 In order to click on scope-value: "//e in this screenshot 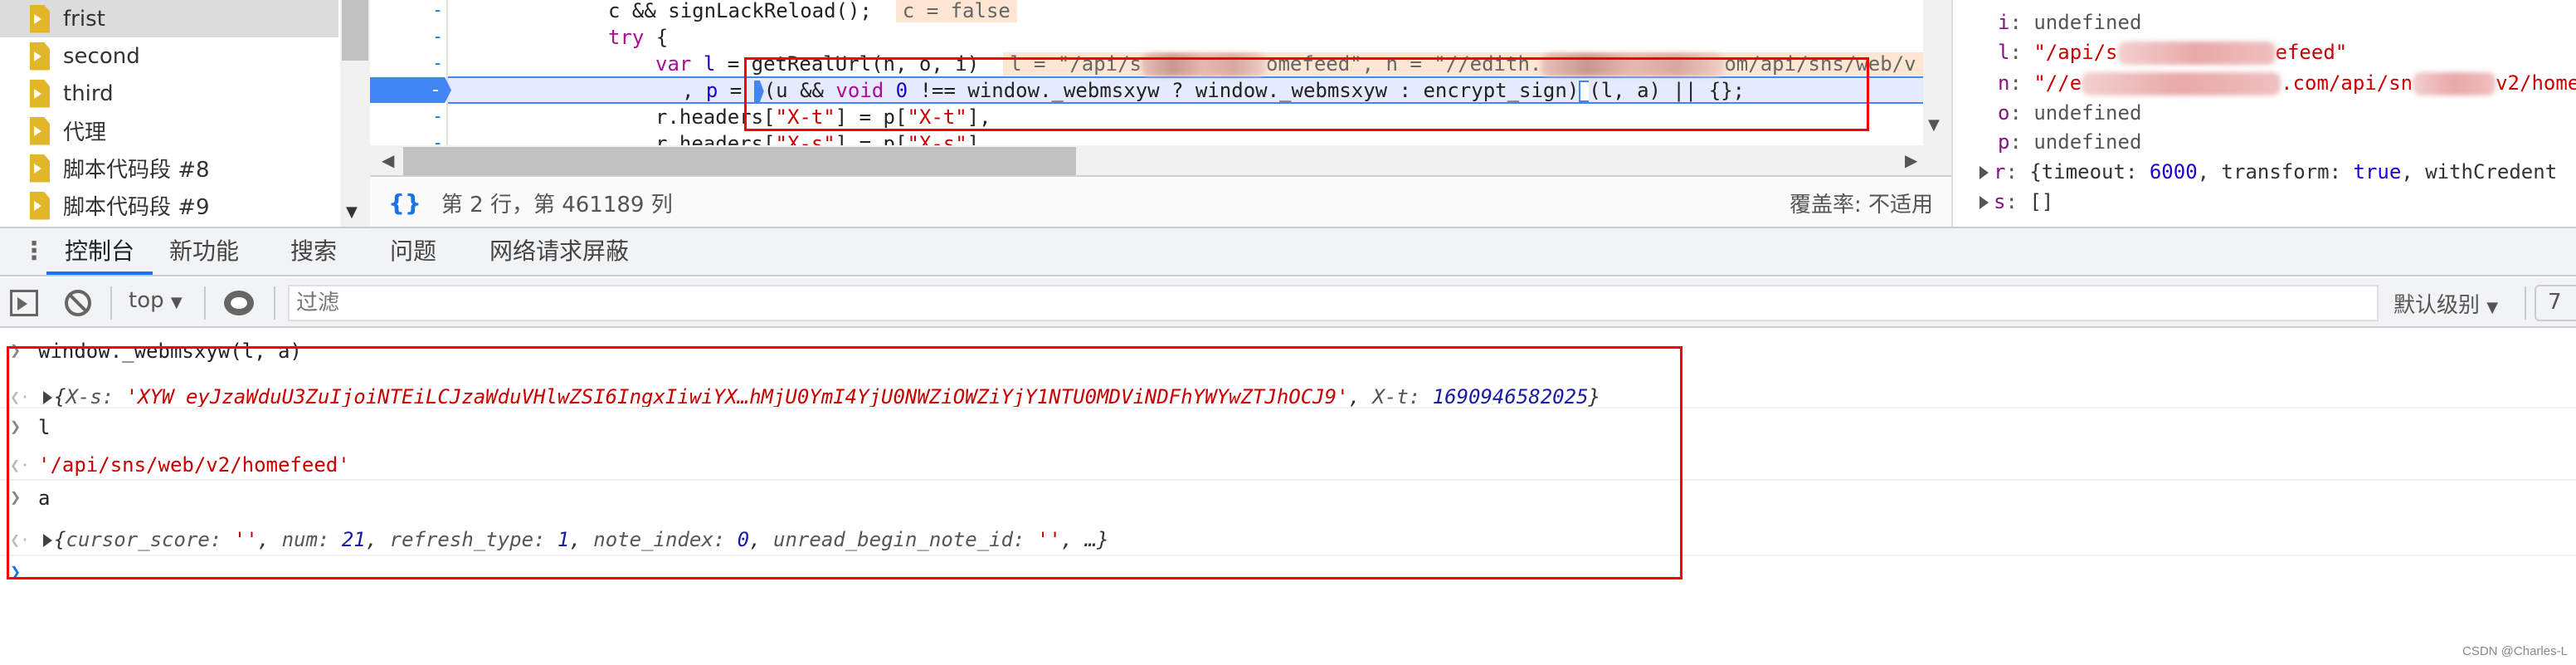, I will do `click(2057, 83)`.